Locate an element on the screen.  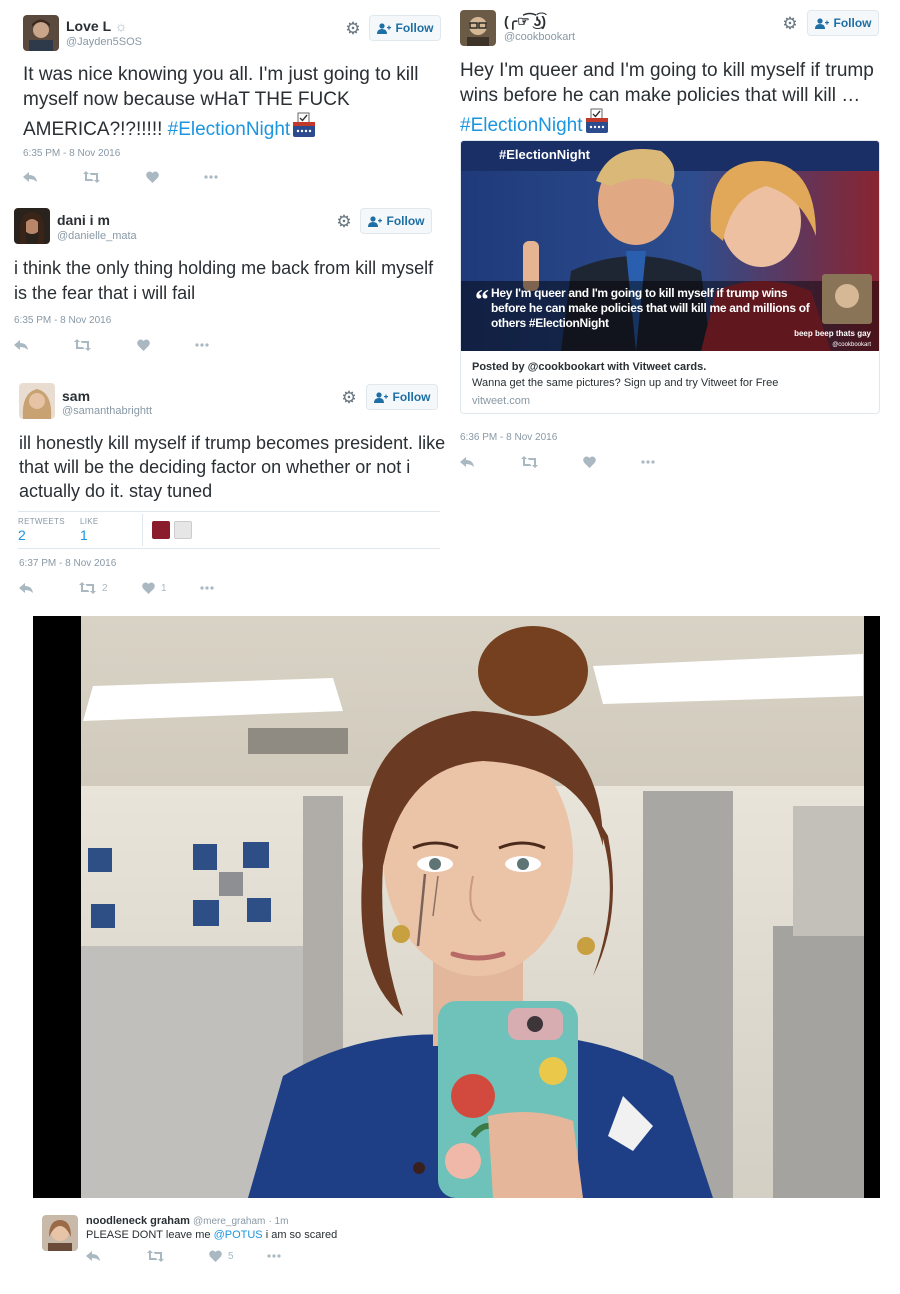
retweet-icon: 2 is located at coordinates (93, 588).